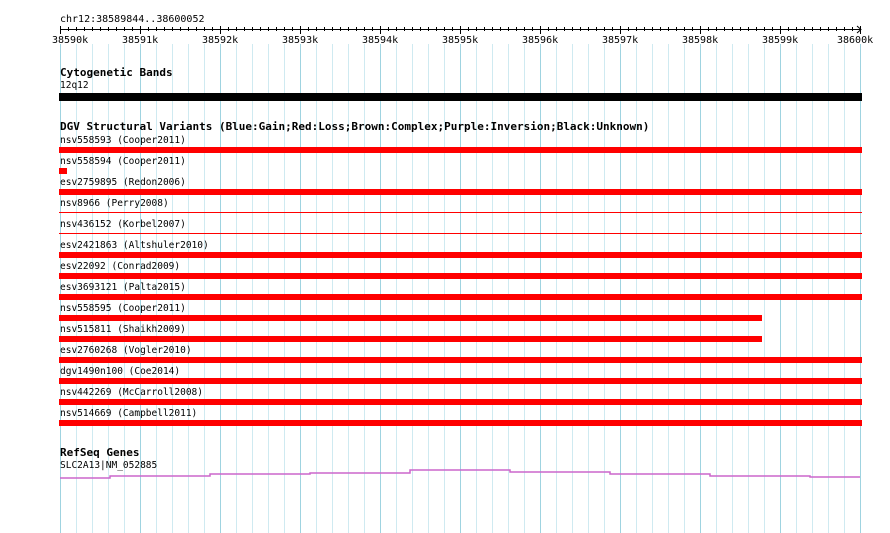 The image size is (890, 533). I want to click on ruler-tick-label: 38595k, so click(460, 40).